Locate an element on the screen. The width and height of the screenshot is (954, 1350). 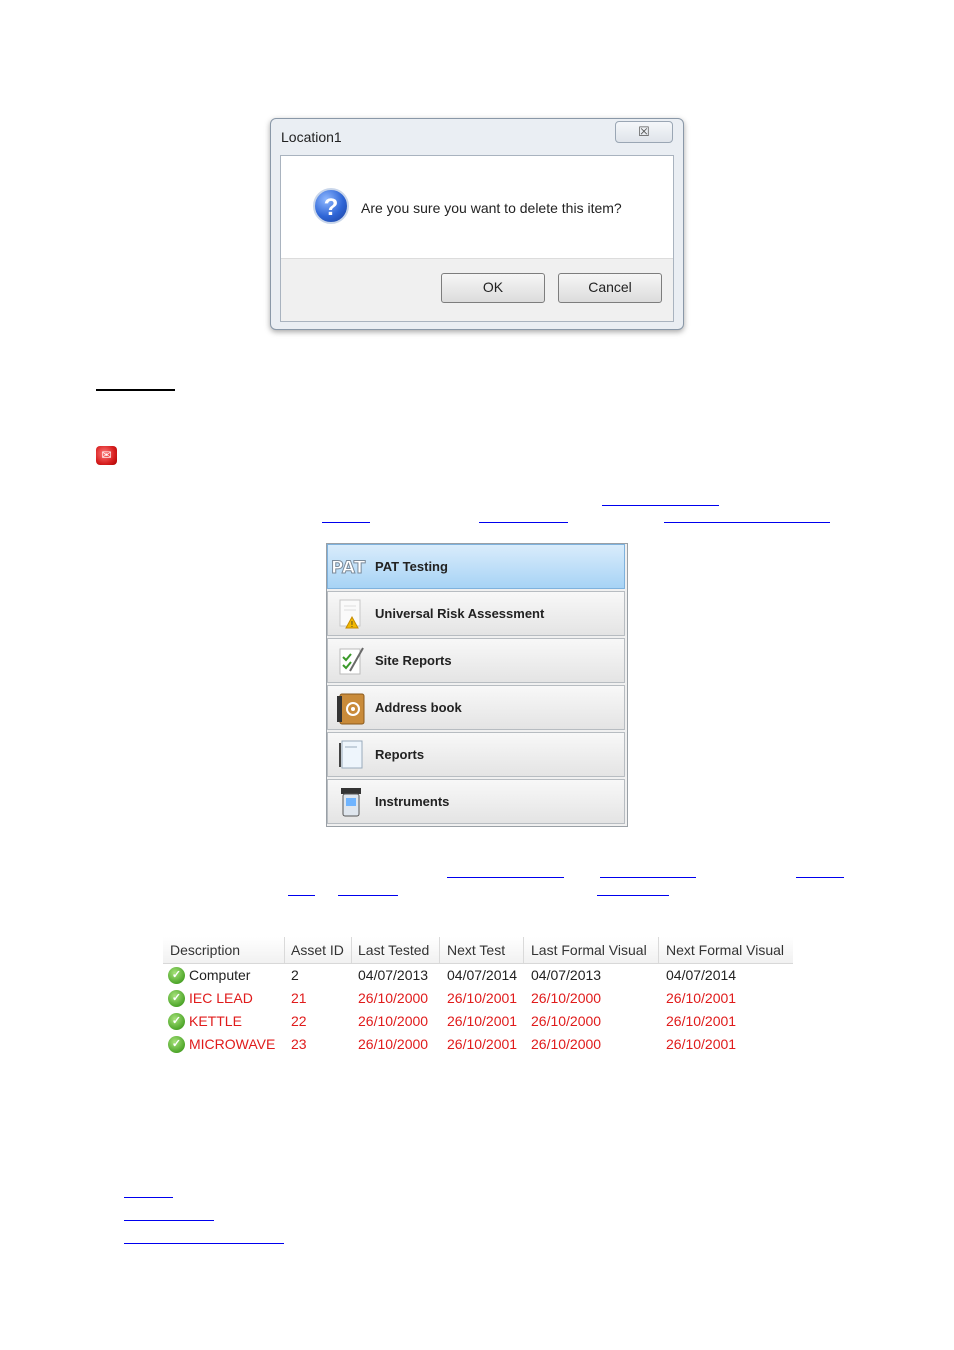
menu-item-instruments: Instruments is located at coordinates (476, 801).